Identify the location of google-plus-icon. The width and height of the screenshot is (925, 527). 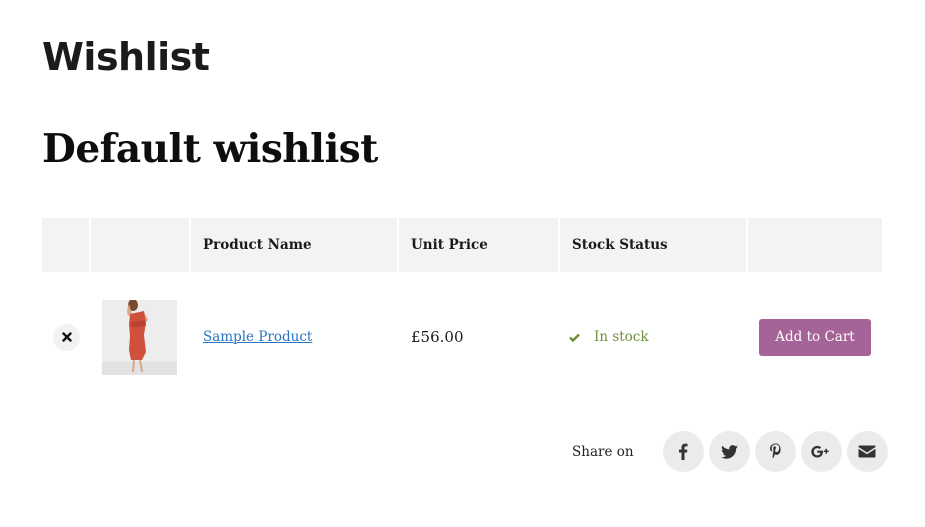
(820, 451).